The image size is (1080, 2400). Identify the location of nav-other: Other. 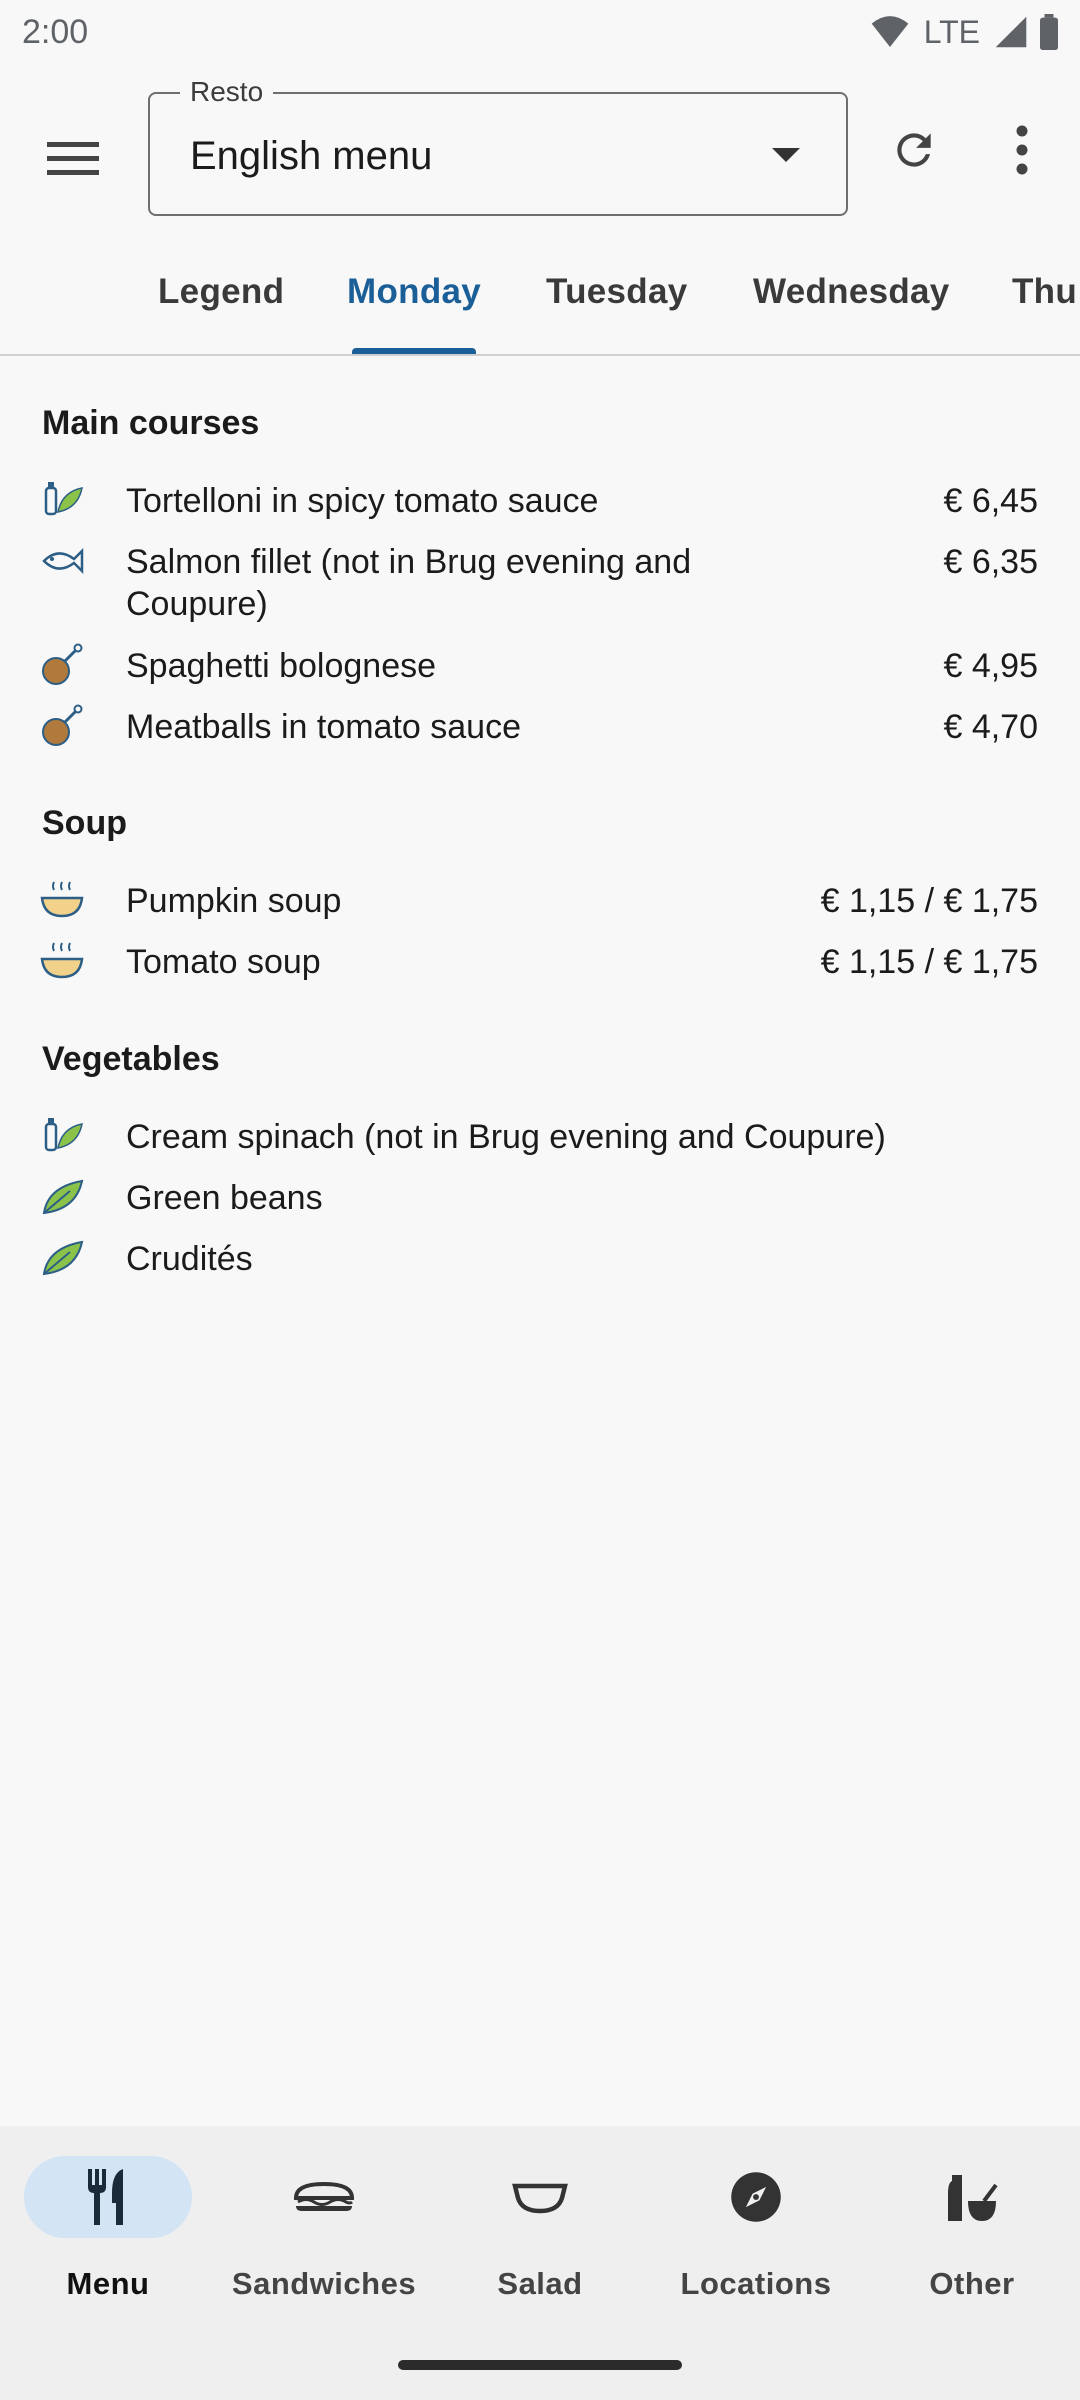
(972, 2246).